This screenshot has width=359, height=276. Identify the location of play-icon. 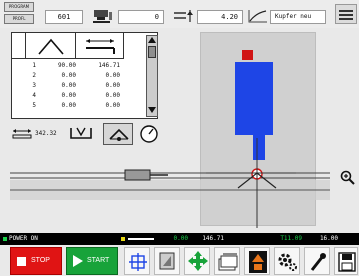
(78, 262).